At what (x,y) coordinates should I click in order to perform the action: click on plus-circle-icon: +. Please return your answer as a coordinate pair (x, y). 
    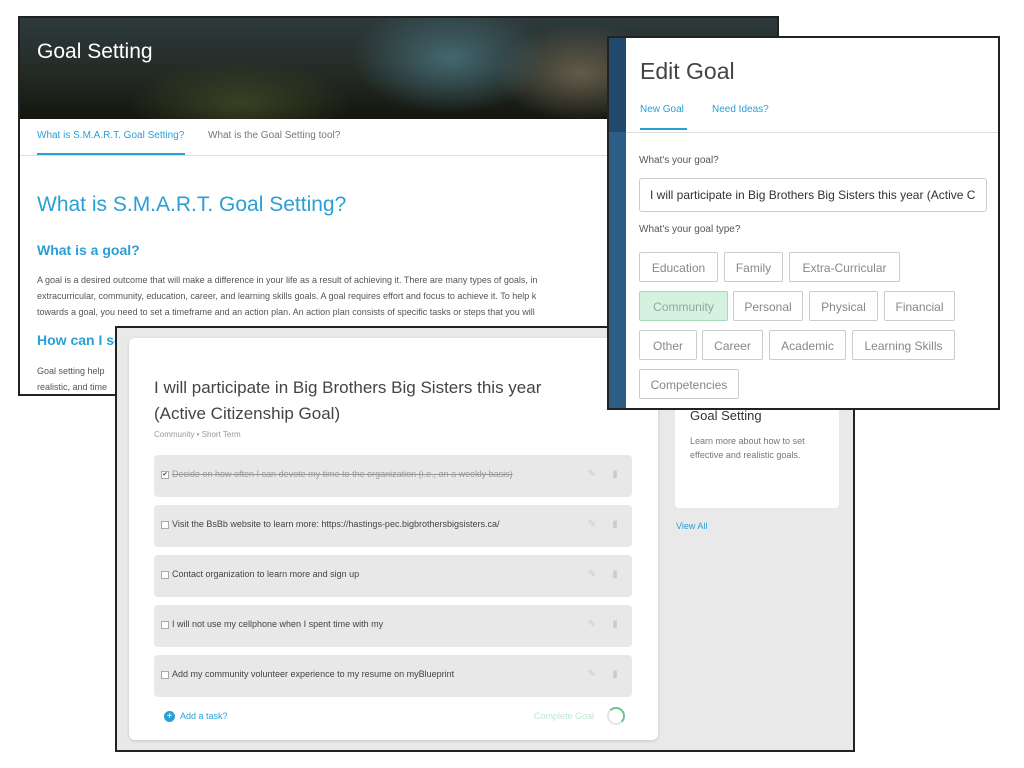
    Looking at the image, I should click on (169, 717).